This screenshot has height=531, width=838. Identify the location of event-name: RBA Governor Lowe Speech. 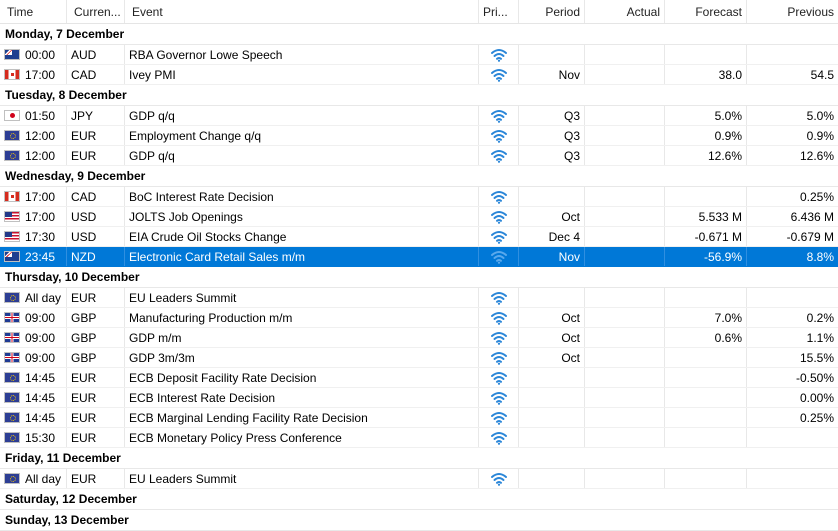
(302, 54).